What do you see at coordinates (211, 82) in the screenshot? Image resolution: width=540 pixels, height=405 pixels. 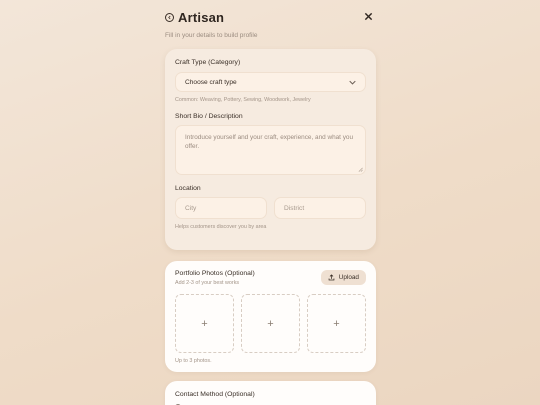 I see `craft-type-selected: Choose craft type` at bounding box center [211, 82].